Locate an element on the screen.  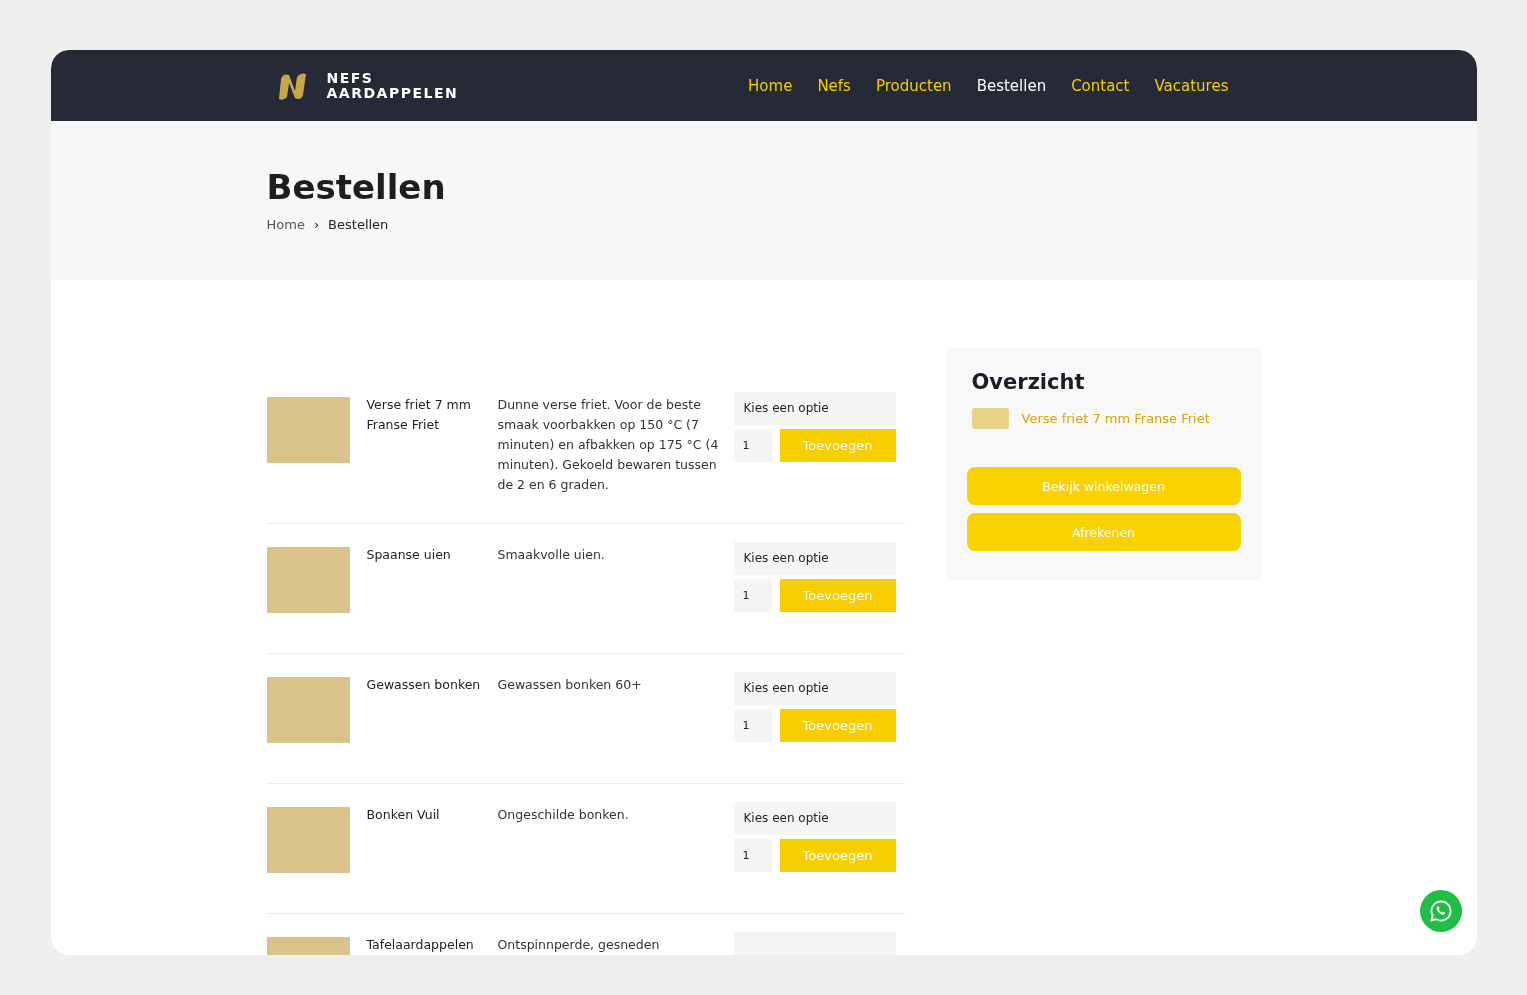
product-description: Ongeschilde bonken. is located at coordinates (563, 815).